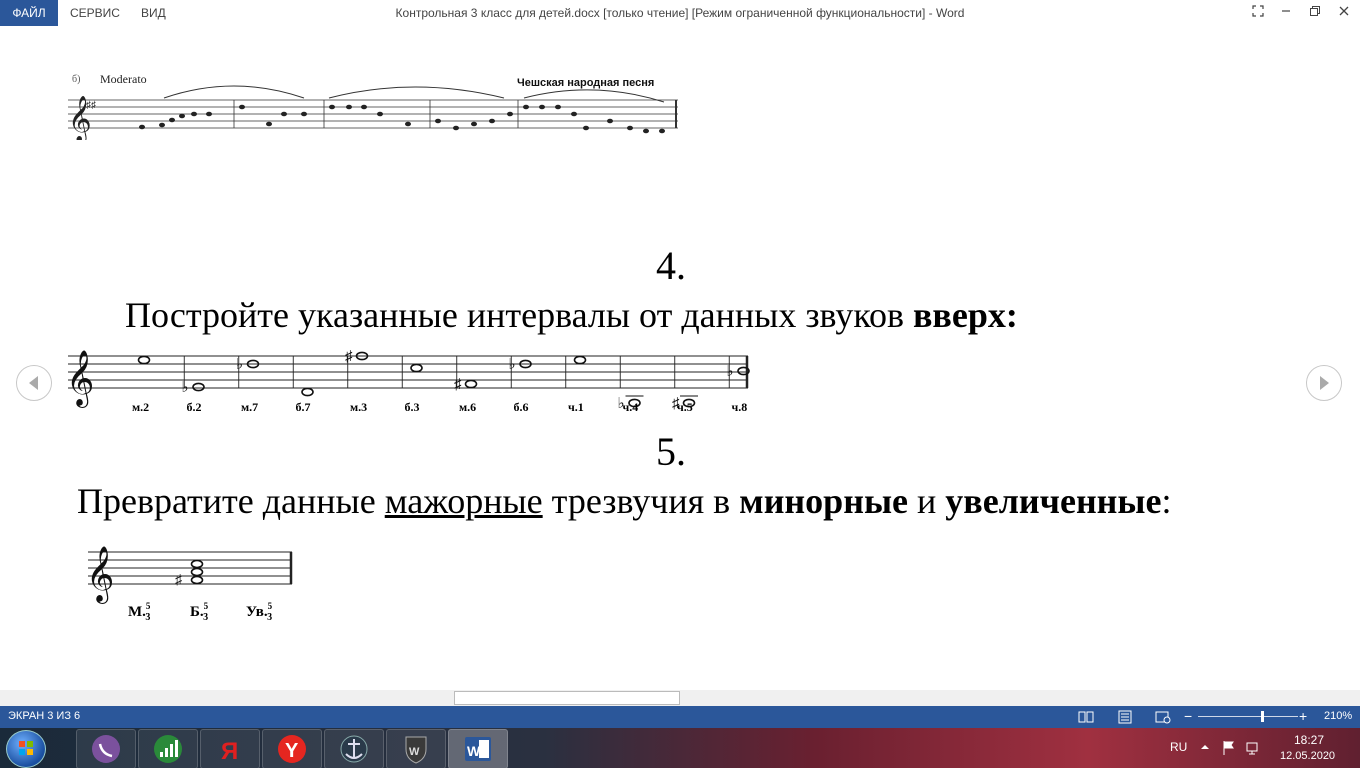 The width and height of the screenshot is (1360, 773). What do you see at coordinates (259, 612) in the screenshot?
I see `chord-label: Ув.53` at bounding box center [259, 612].